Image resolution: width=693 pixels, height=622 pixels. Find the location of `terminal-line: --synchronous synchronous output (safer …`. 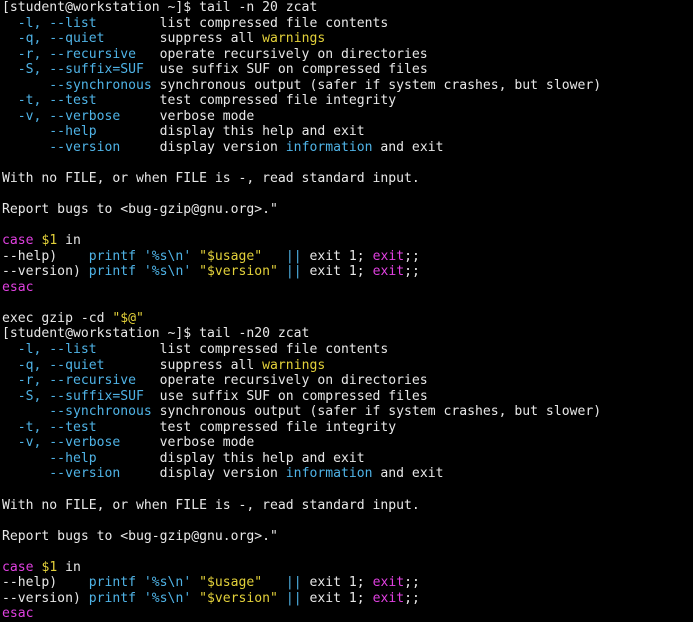

terminal-line: --synchronous synchronous output (safer … is located at coordinates (347, 412).